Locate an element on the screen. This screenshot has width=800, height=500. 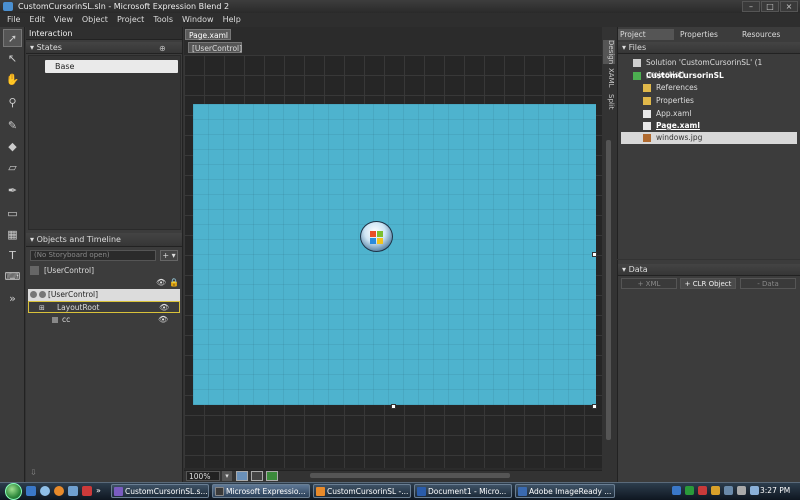
grid-tool-icon: ▦ is located at coordinates (12, 235).